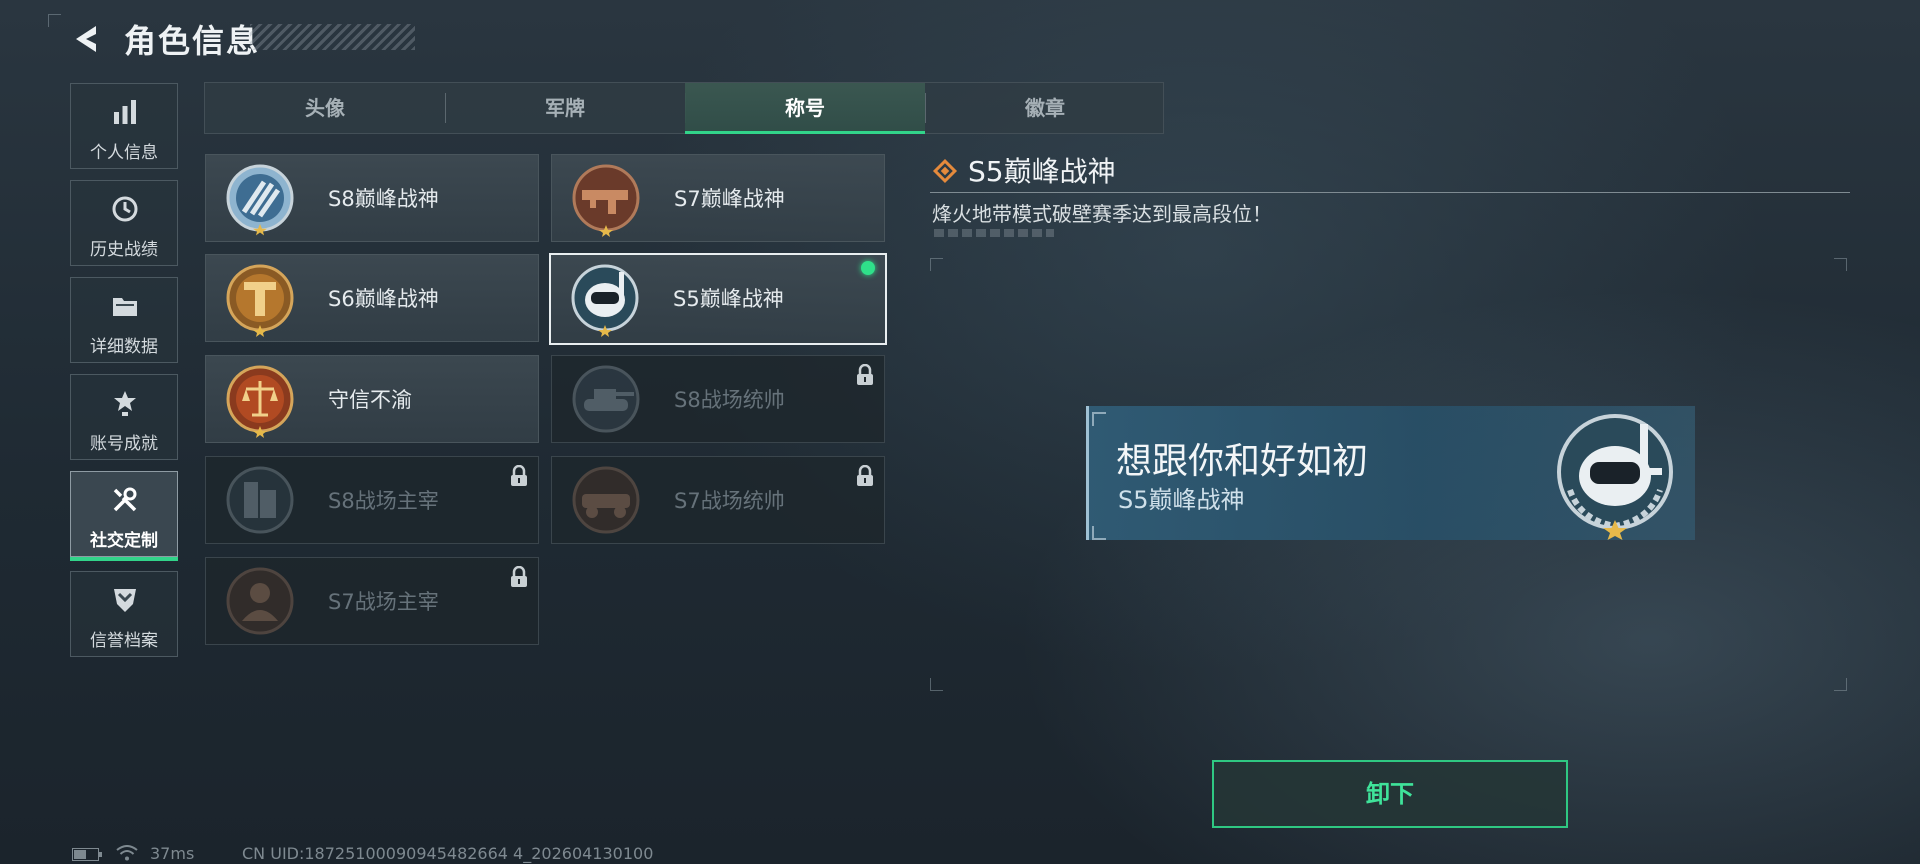  What do you see at coordinates (945, 171) in the screenshot?
I see `orange-diamond-icon` at bounding box center [945, 171].